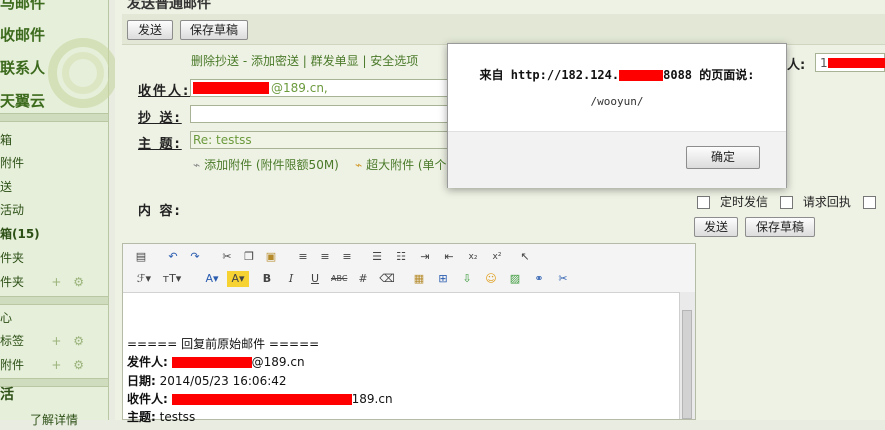 This screenshot has width=885, height=430. What do you see at coordinates (497, 257) in the screenshot?
I see `superscript-icon: x²` at bounding box center [497, 257].